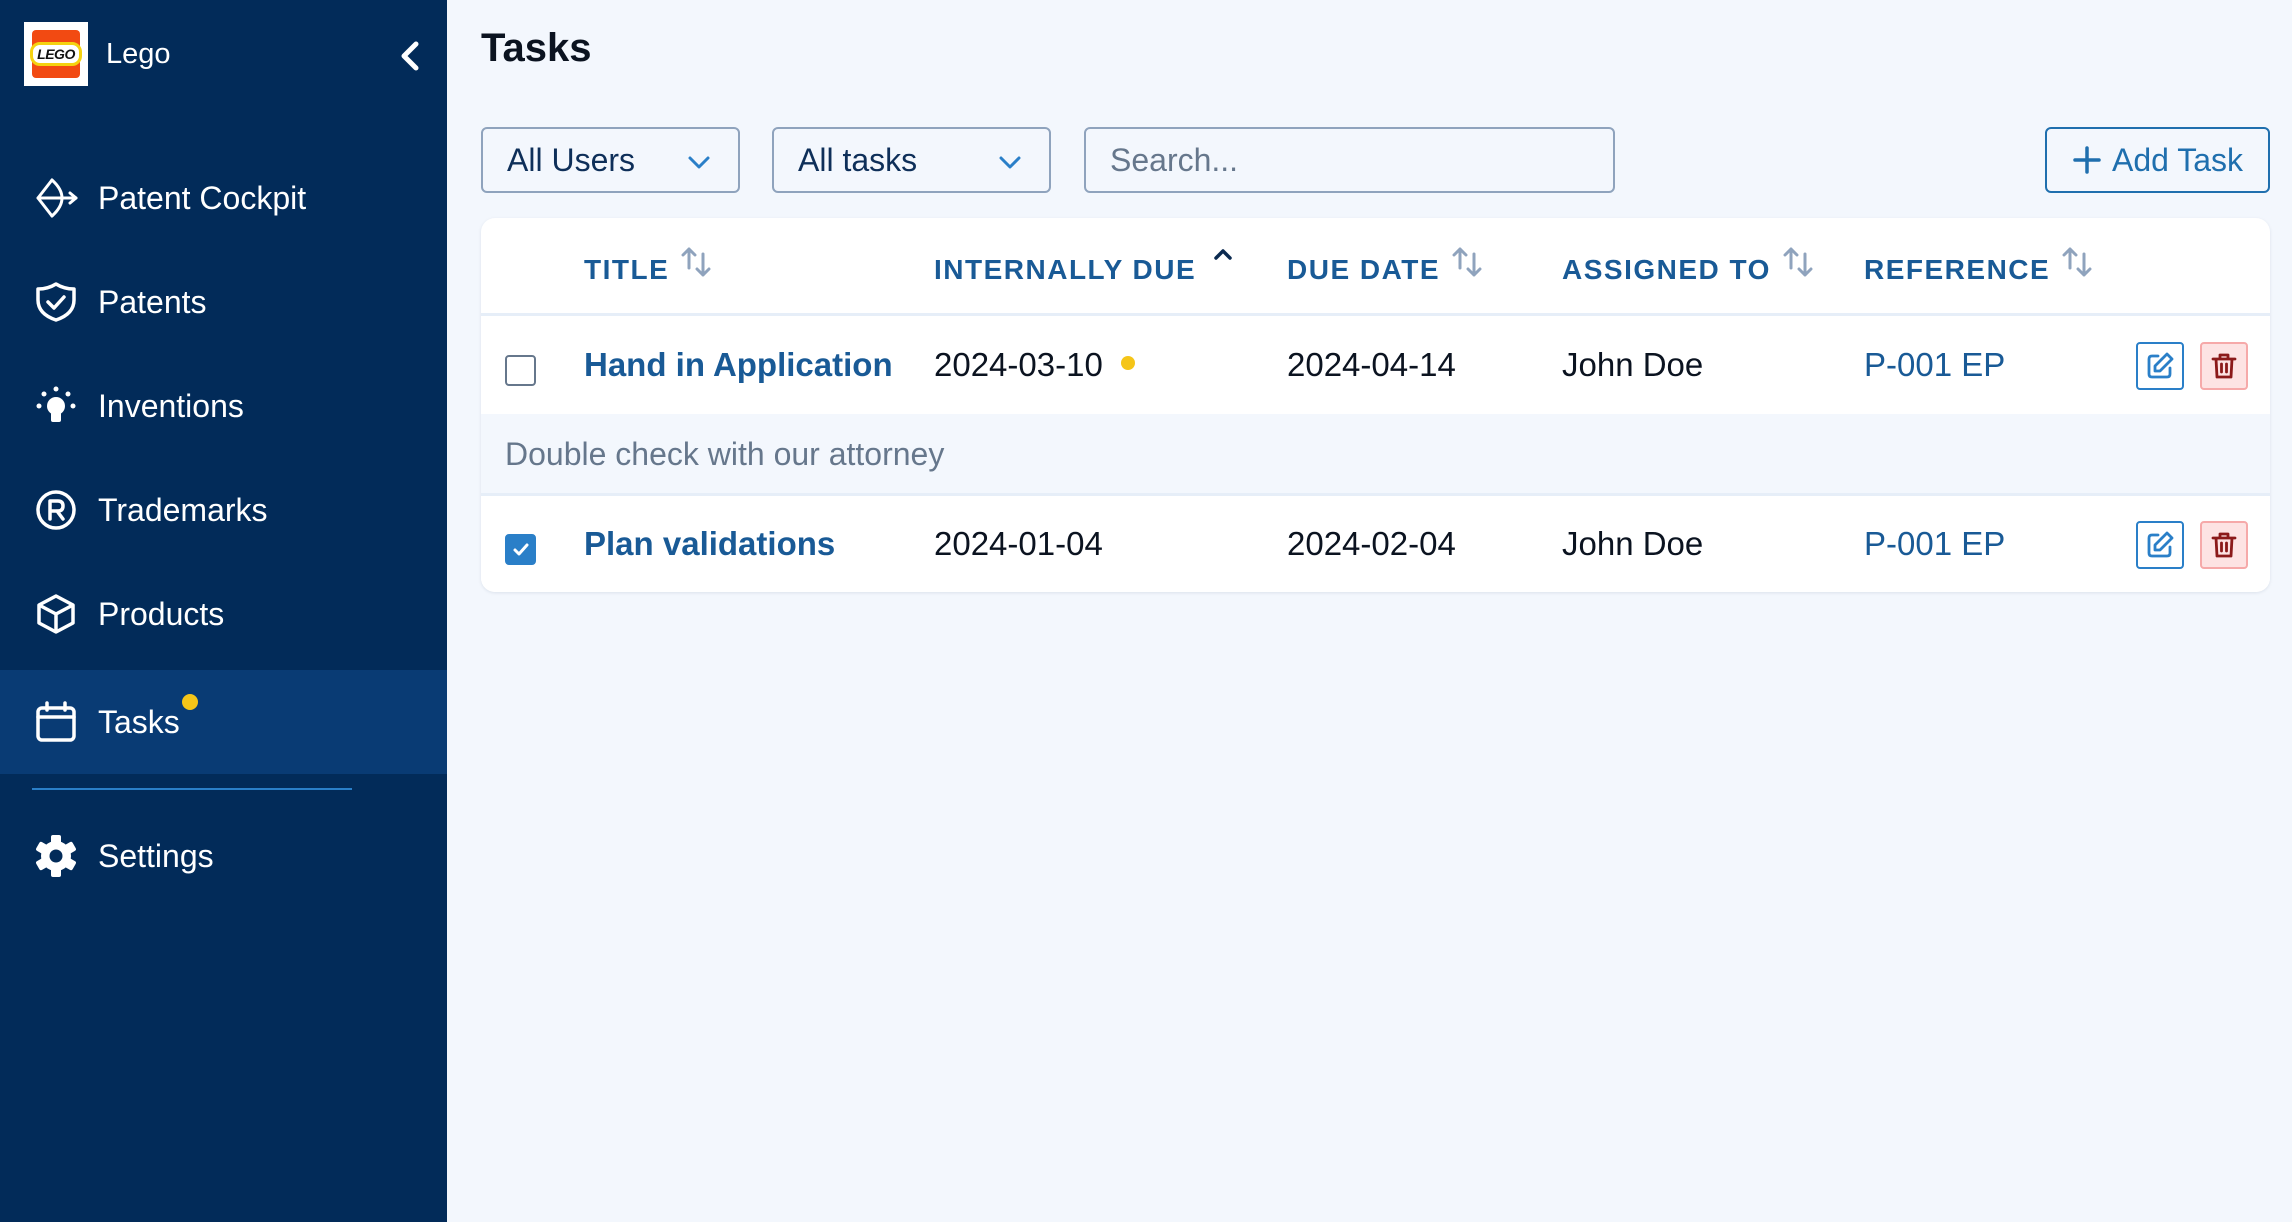 The image size is (2292, 1222). Describe the element at coordinates (223, 856) in the screenshot. I see `sidebar-item-settings: Settings` at that location.